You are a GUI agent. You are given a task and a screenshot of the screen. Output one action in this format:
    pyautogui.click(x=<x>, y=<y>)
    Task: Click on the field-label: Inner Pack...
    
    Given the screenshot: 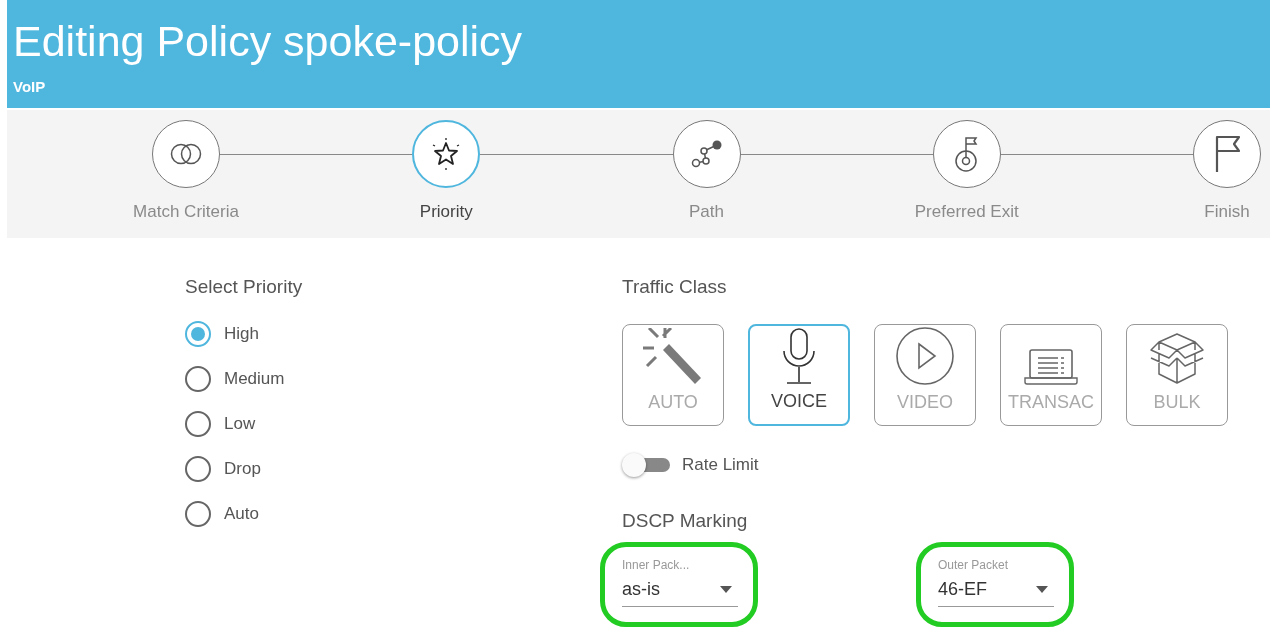 What is the action you would take?
    pyautogui.click(x=656, y=565)
    